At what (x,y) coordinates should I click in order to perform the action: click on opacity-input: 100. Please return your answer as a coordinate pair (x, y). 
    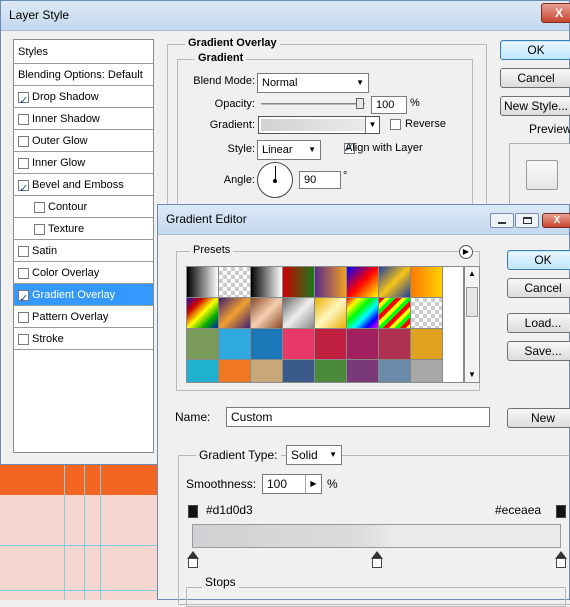
    Looking at the image, I should click on (389, 105).